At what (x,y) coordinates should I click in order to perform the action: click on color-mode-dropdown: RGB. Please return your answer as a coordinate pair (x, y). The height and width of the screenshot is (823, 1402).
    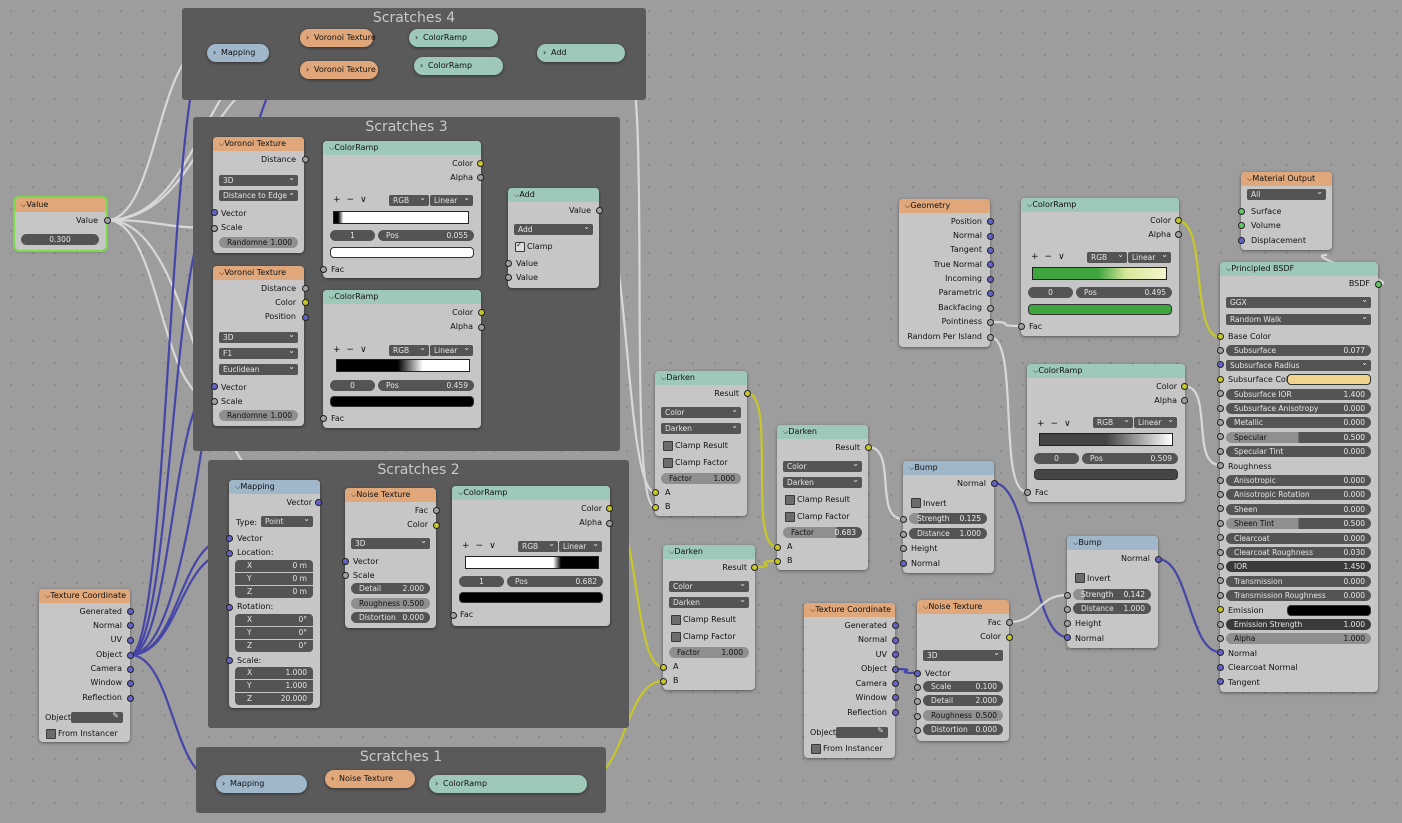
    Looking at the image, I should click on (409, 200).